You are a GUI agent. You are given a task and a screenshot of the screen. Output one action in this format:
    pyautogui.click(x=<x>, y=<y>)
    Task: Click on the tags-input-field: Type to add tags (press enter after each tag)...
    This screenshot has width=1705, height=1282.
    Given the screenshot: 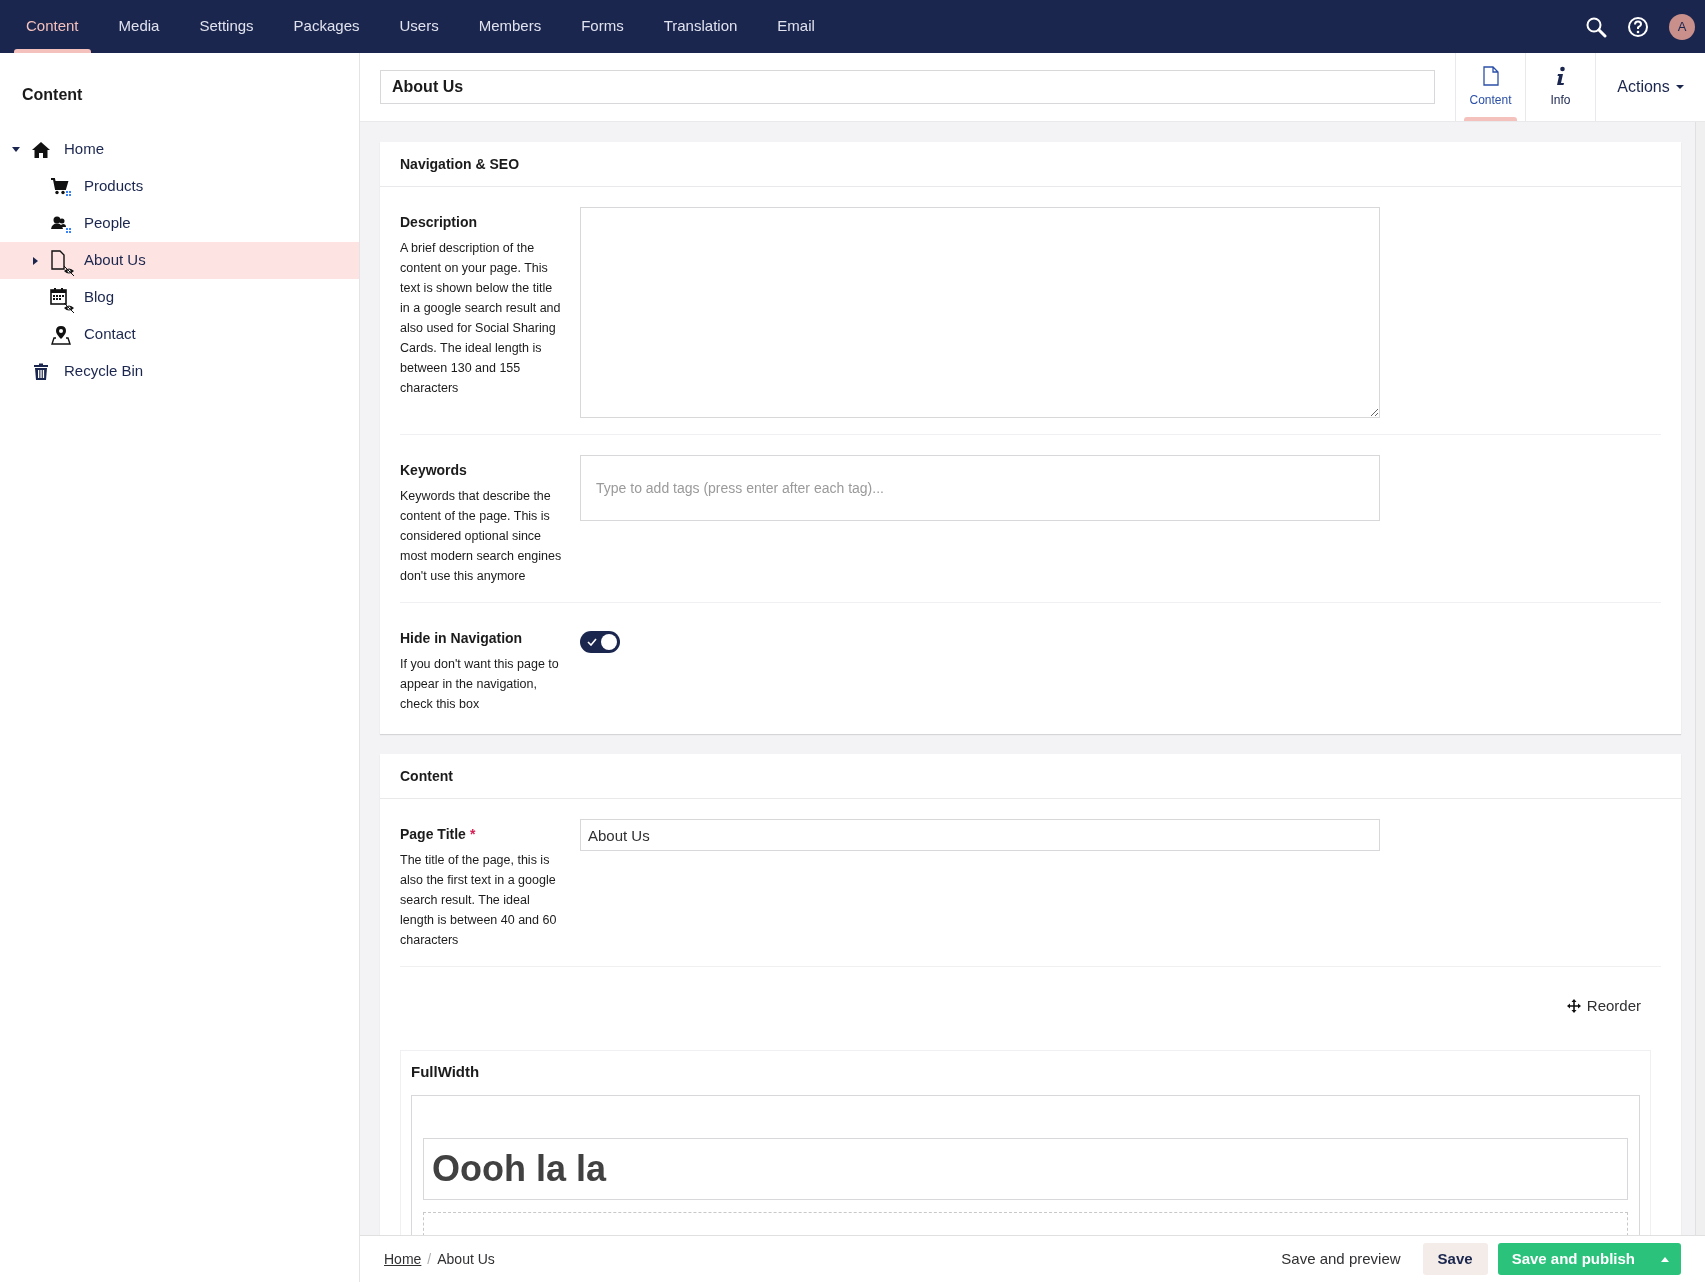 What is the action you would take?
    pyautogui.click(x=980, y=488)
    